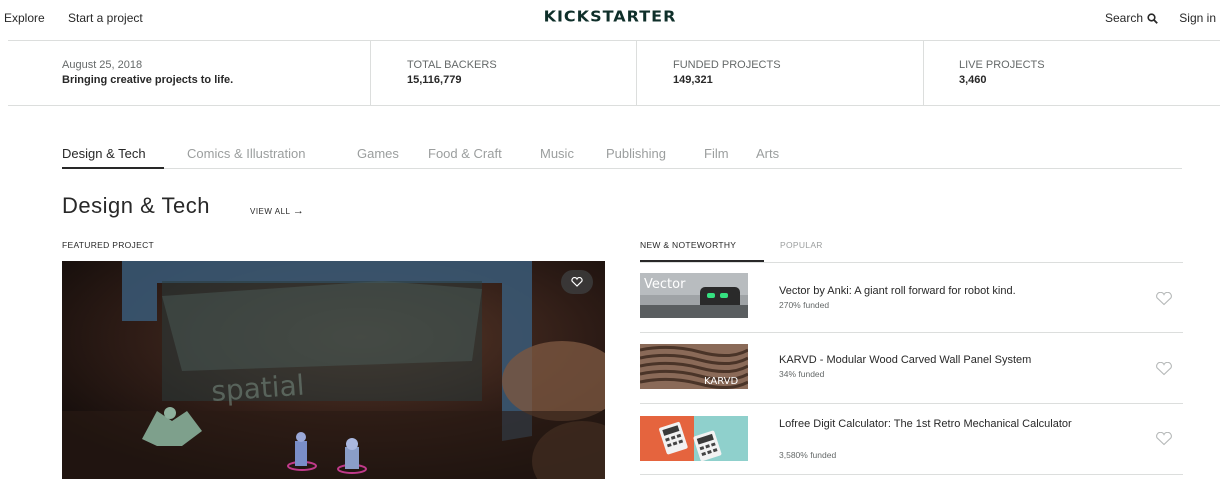  Describe the element at coordinates (665, 284) in the screenshot. I see `thumbnail-text: Vector` at that location.